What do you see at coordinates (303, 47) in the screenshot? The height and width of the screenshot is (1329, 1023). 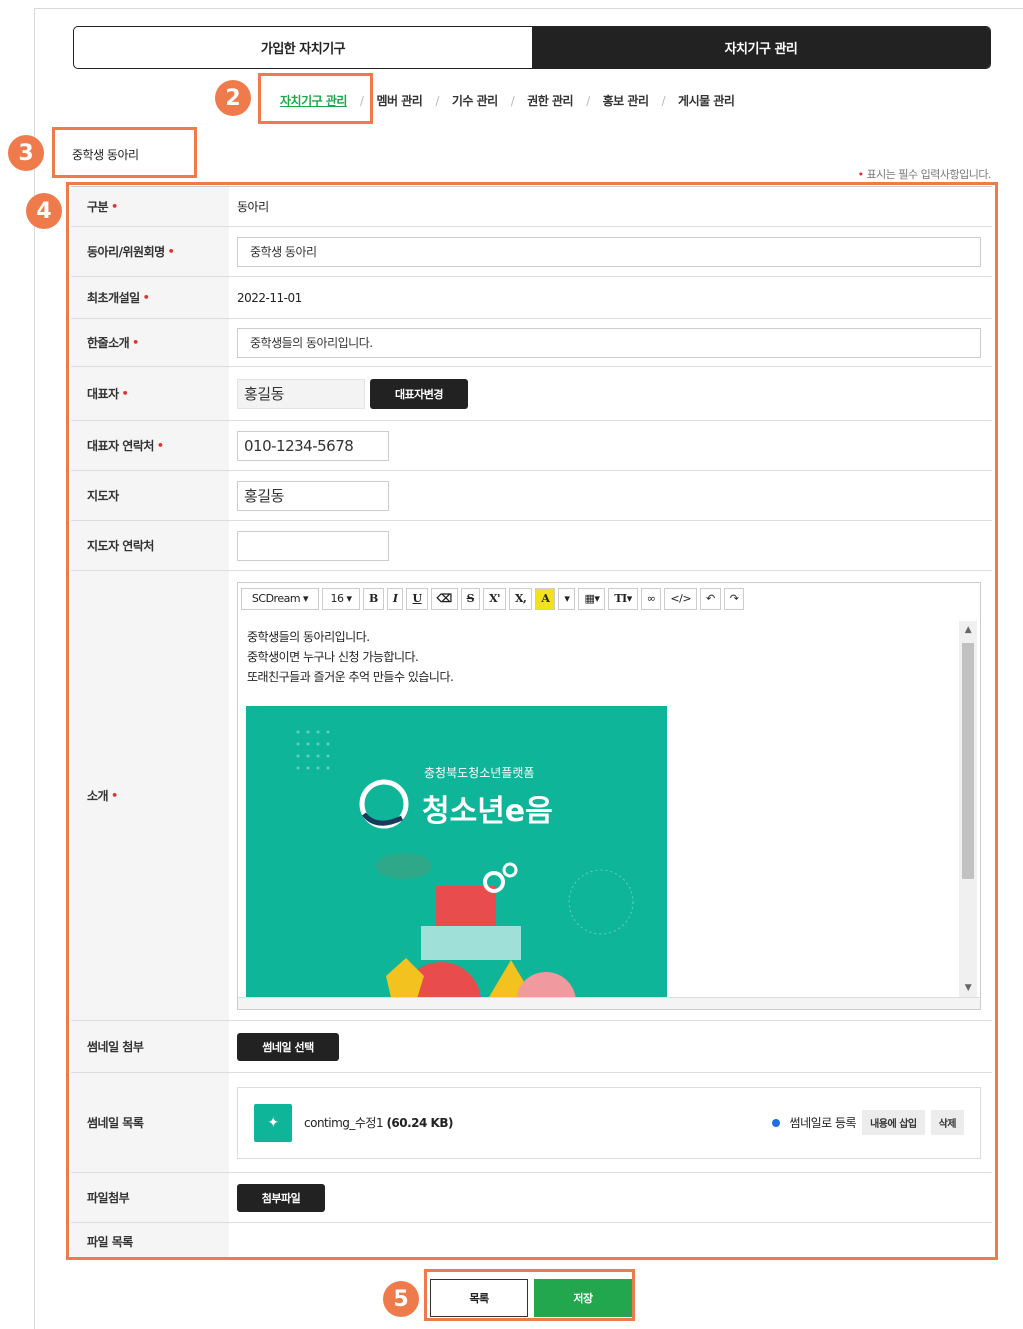 I see `tab-joined-orgs: 가입한 자치기구` at bounding box center [303, 47].